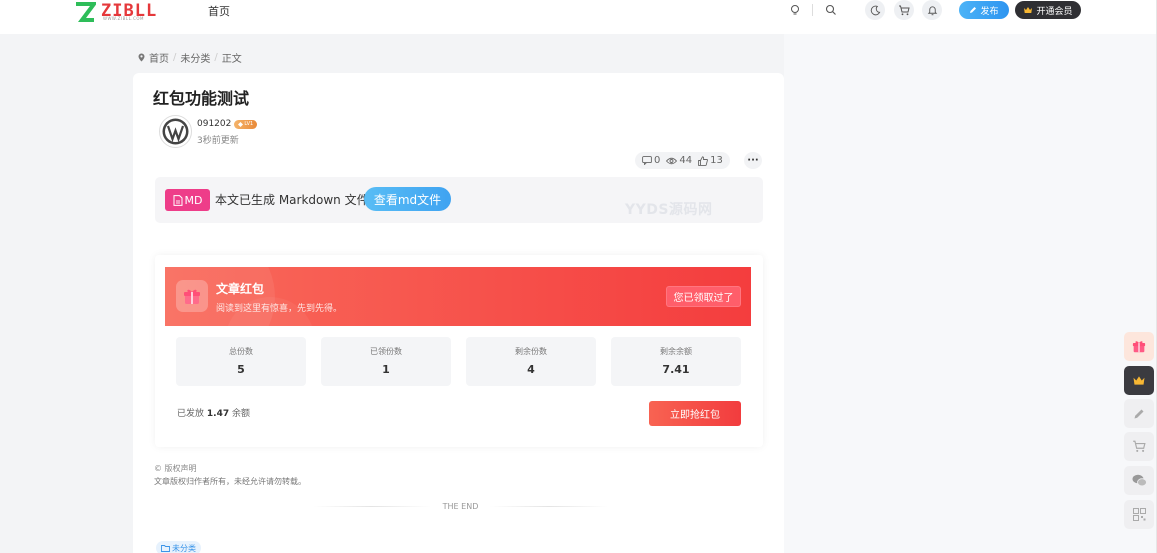  Describe the element at coordinates (647, 160) in the screenshot. I see `comment-icon` at that location.